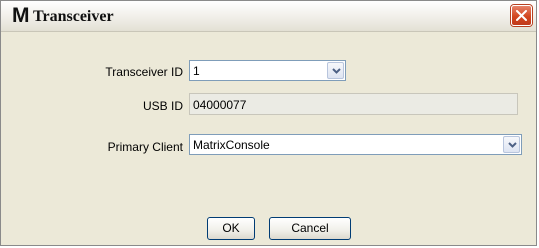  I want to click on usb-id-field: 04000077, so click(353, 104).